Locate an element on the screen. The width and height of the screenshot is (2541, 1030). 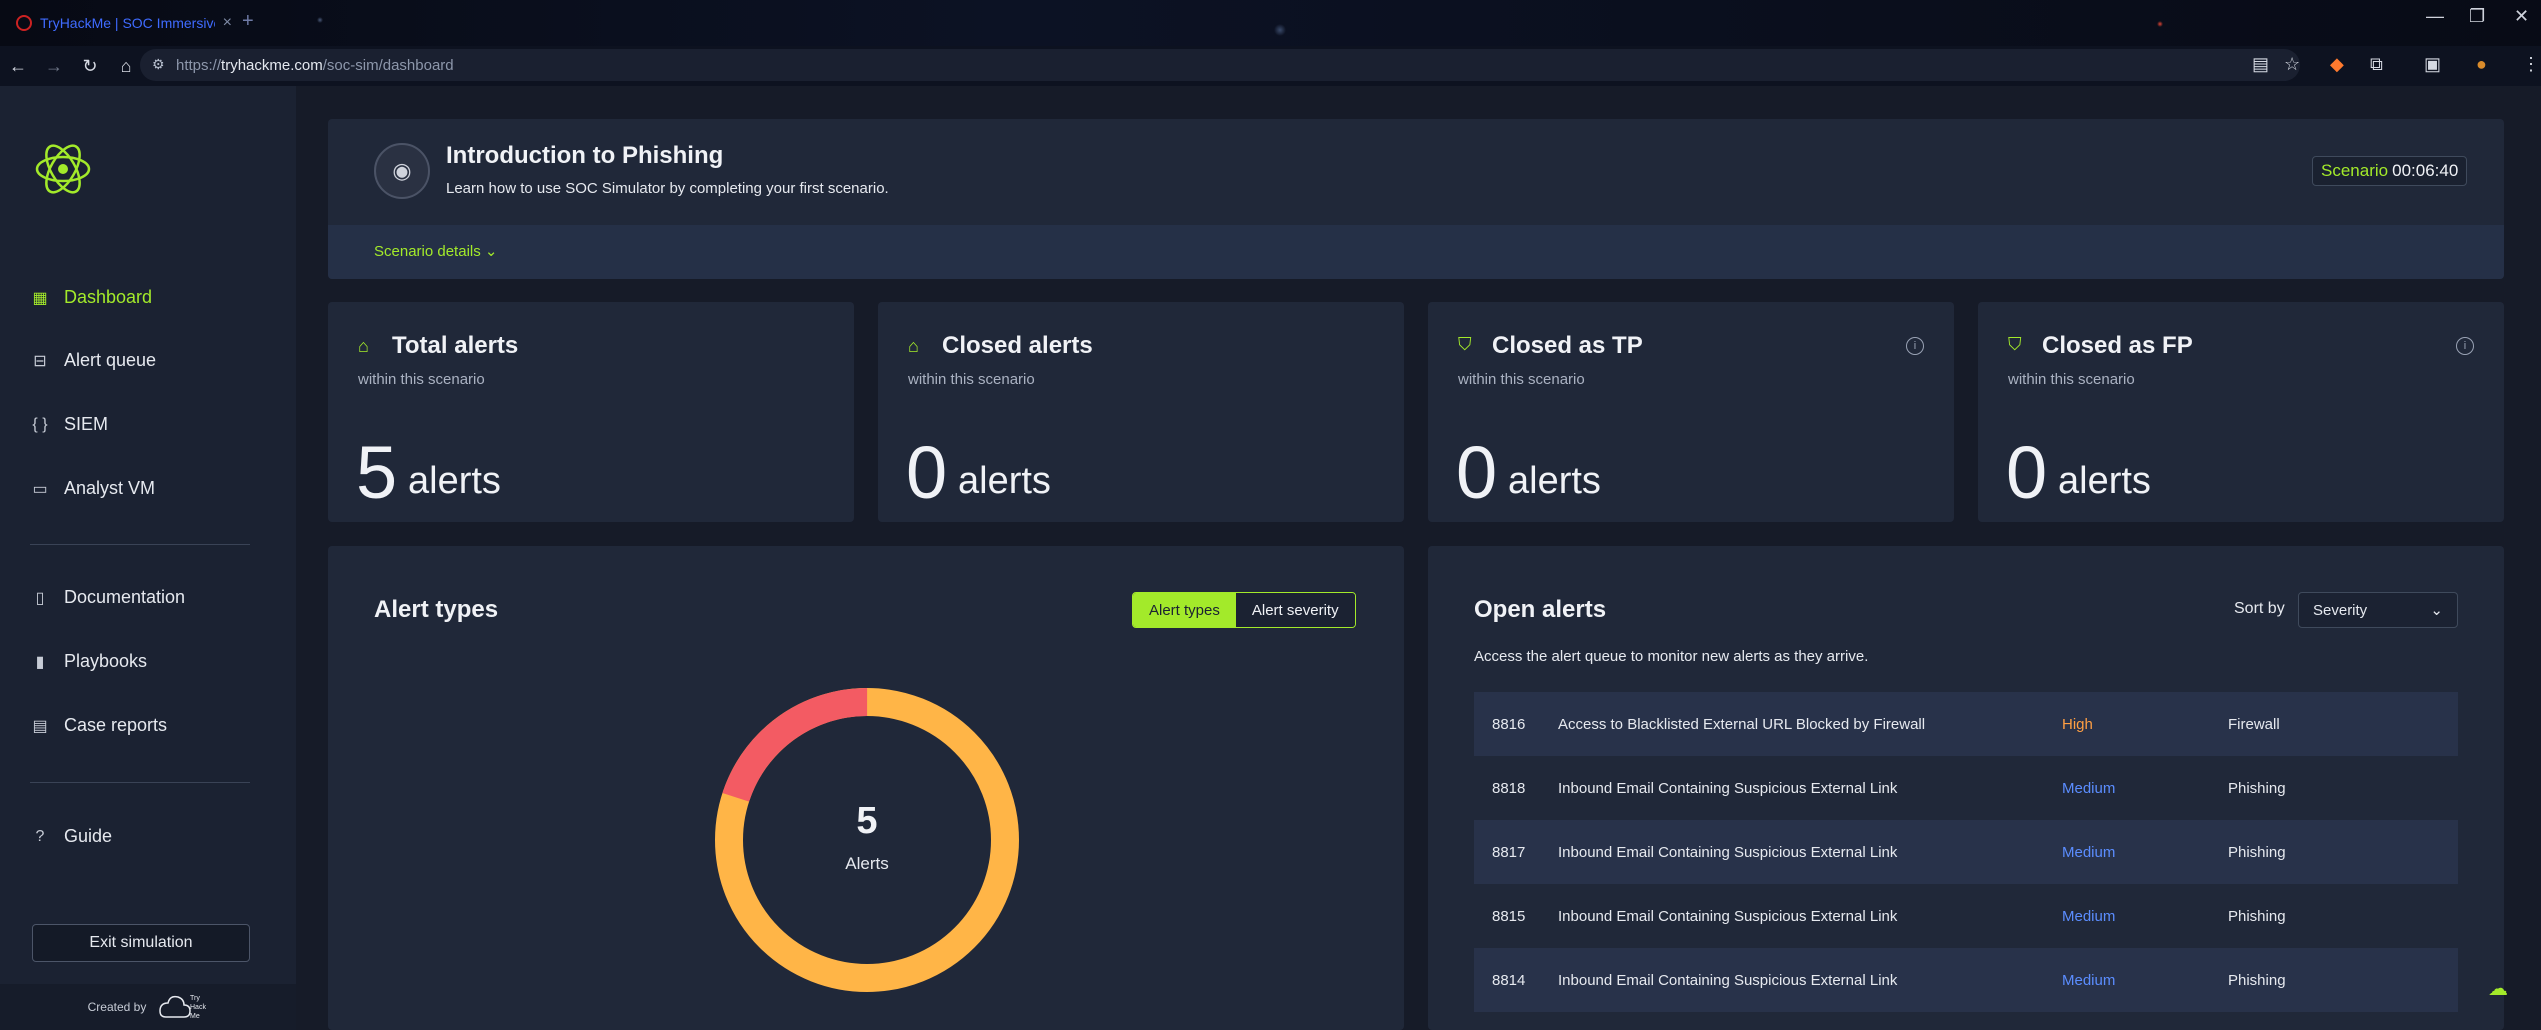
help-icon: ? is located at coordinates (40, 836).